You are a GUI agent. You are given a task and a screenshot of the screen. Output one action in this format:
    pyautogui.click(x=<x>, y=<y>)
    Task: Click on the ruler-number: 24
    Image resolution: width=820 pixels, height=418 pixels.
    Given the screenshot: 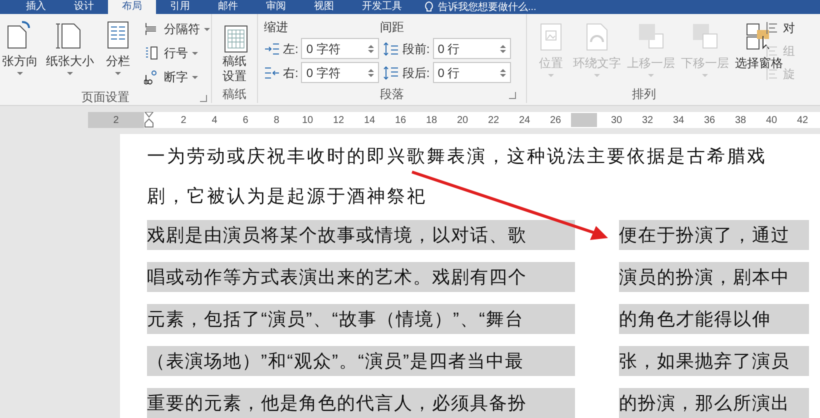 What is the action you would take?
    pyautogui.click(x=525, y=121)
    